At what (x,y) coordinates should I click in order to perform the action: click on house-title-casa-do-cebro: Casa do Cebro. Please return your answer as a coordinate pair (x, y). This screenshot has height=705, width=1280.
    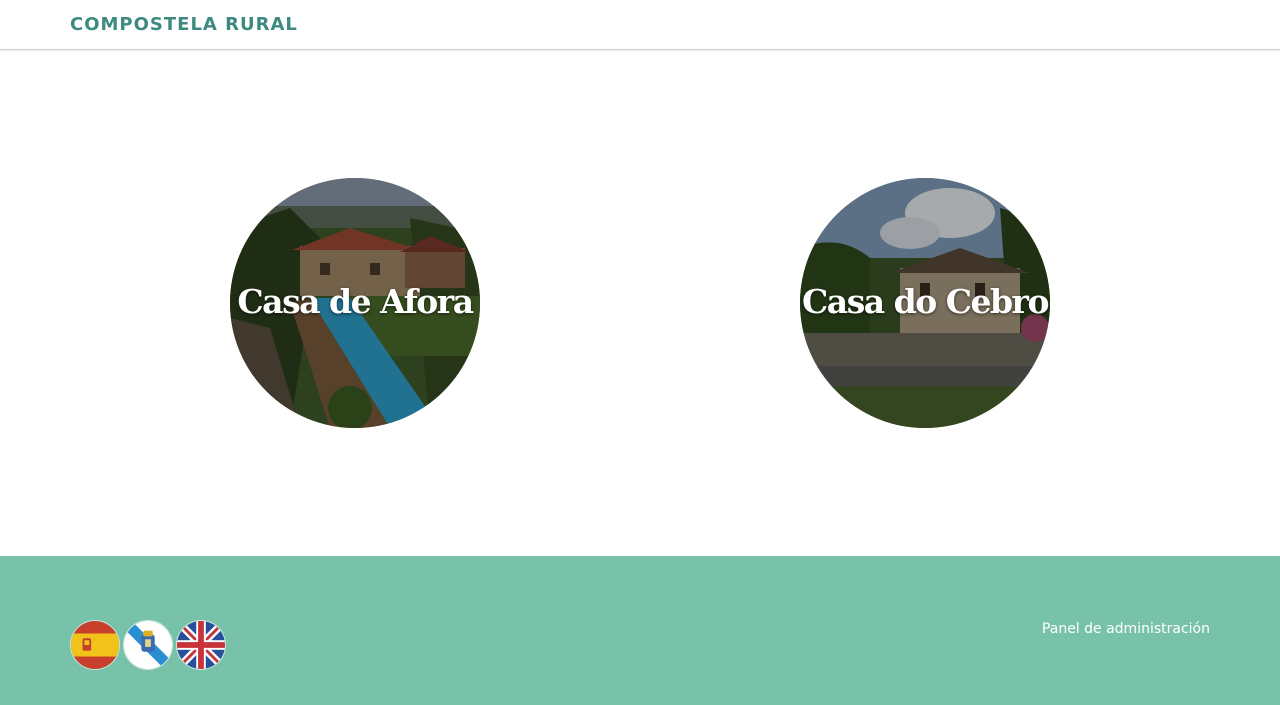
    Looking at the image, I should click on (925, 301).